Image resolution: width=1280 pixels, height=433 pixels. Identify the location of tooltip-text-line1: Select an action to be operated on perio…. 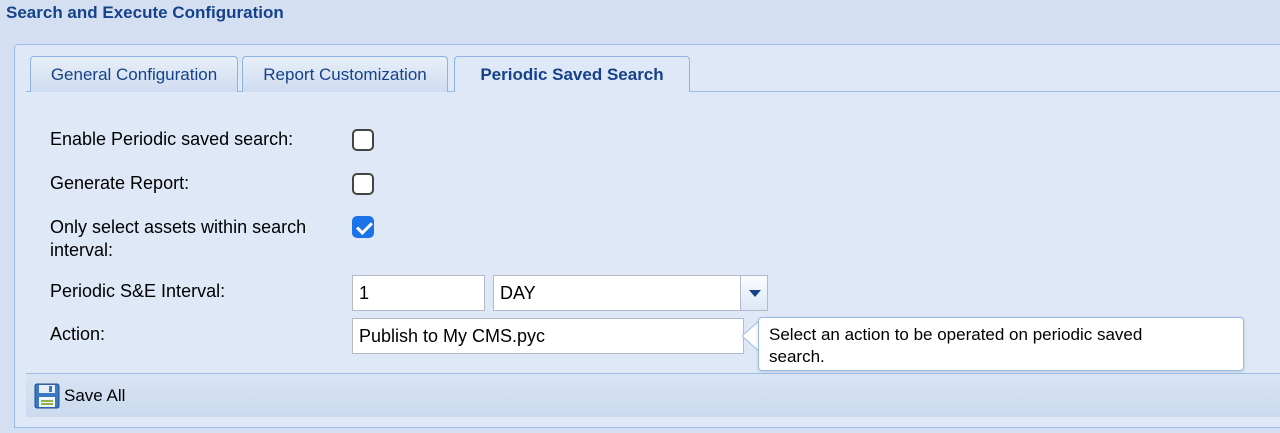
(956, 334).